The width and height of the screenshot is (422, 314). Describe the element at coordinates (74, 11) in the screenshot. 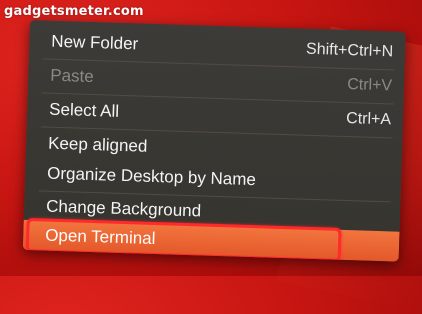

I see `watermark: gadgetsmeter.com` at that location.